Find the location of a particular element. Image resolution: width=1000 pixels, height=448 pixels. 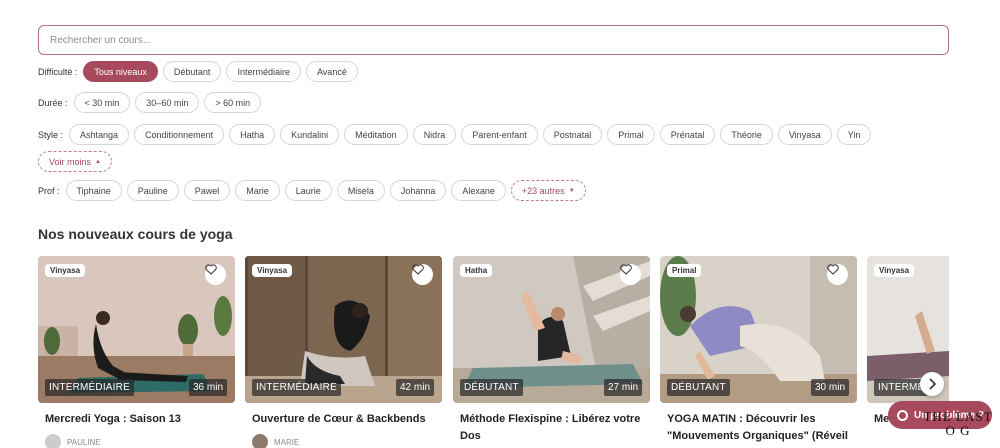

chip-over-60: > 60 min is located at coordinates (233, 102).